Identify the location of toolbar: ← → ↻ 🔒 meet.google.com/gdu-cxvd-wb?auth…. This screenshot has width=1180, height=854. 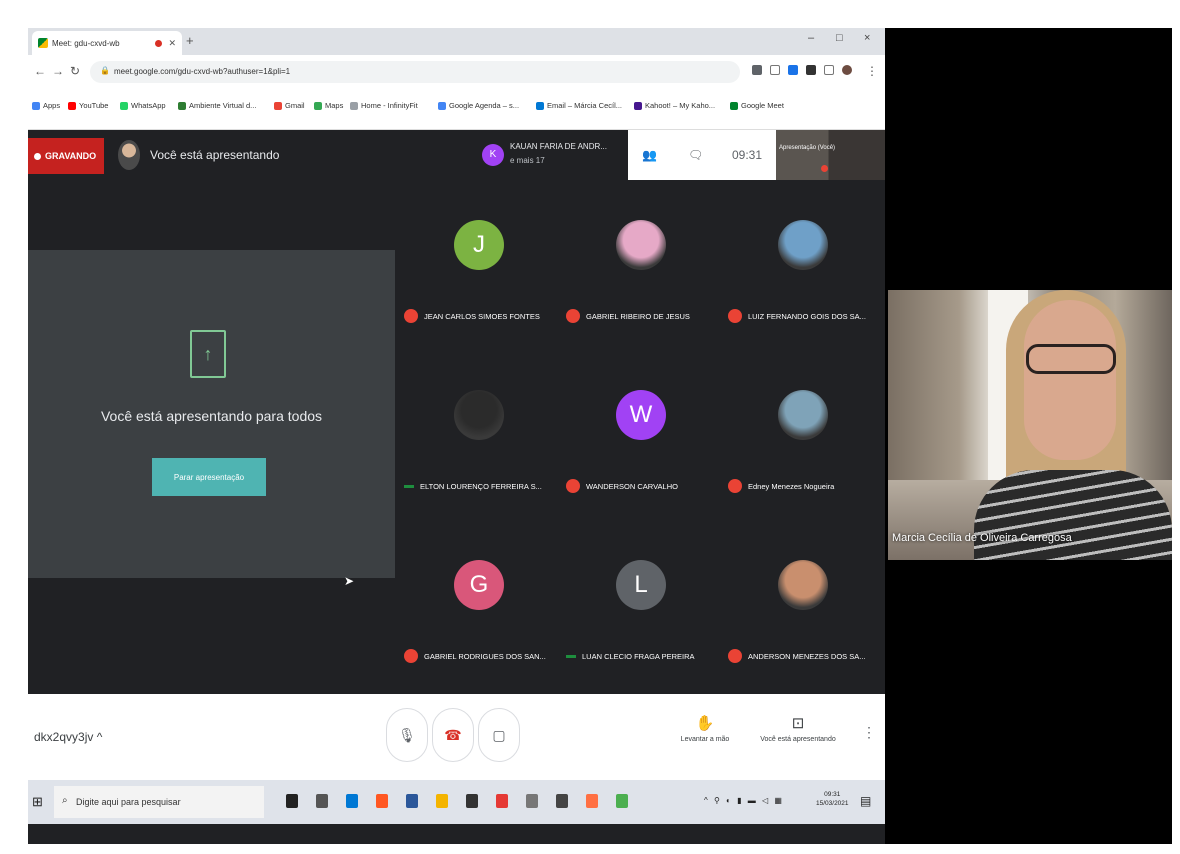
(456, 71).